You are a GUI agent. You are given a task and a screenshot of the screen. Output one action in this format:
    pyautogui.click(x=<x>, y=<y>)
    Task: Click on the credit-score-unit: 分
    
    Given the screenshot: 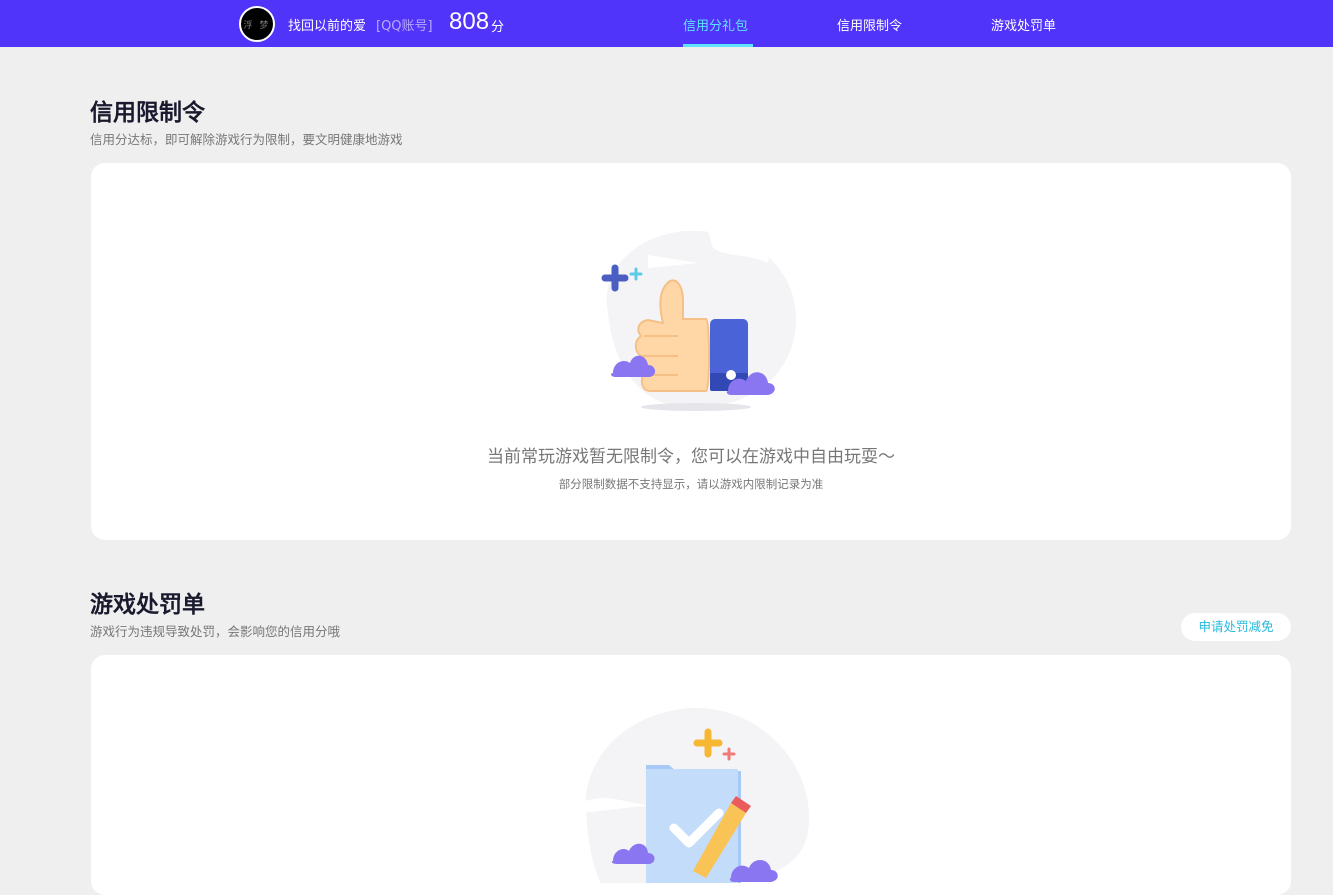 What is the action you would take?
    pyautogui.click(x=498, y=27)
    